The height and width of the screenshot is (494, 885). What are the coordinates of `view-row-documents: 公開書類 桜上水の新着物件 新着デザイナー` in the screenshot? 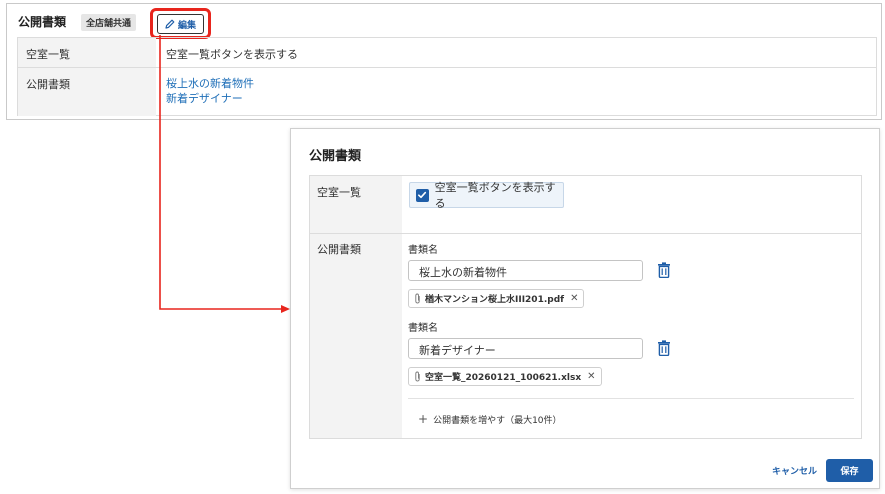 It's located at (447, 92).